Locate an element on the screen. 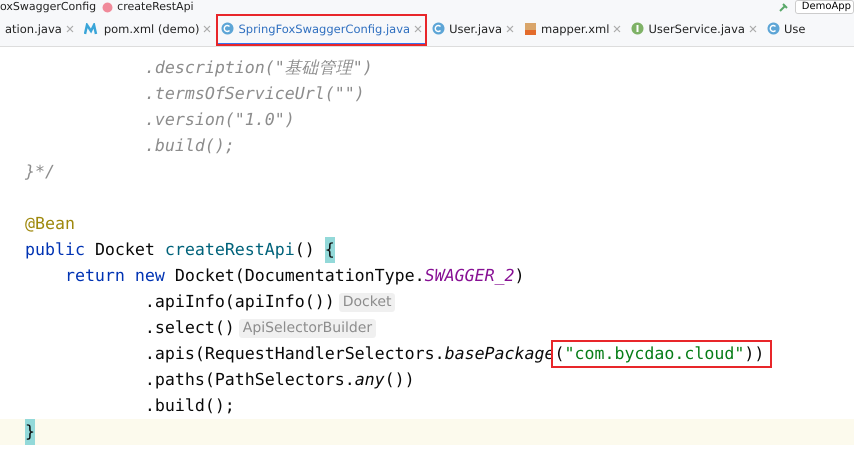 The height and width of the screenshot is (452, 854). editor-tab: ation.java is located at coordinates (39, 30).